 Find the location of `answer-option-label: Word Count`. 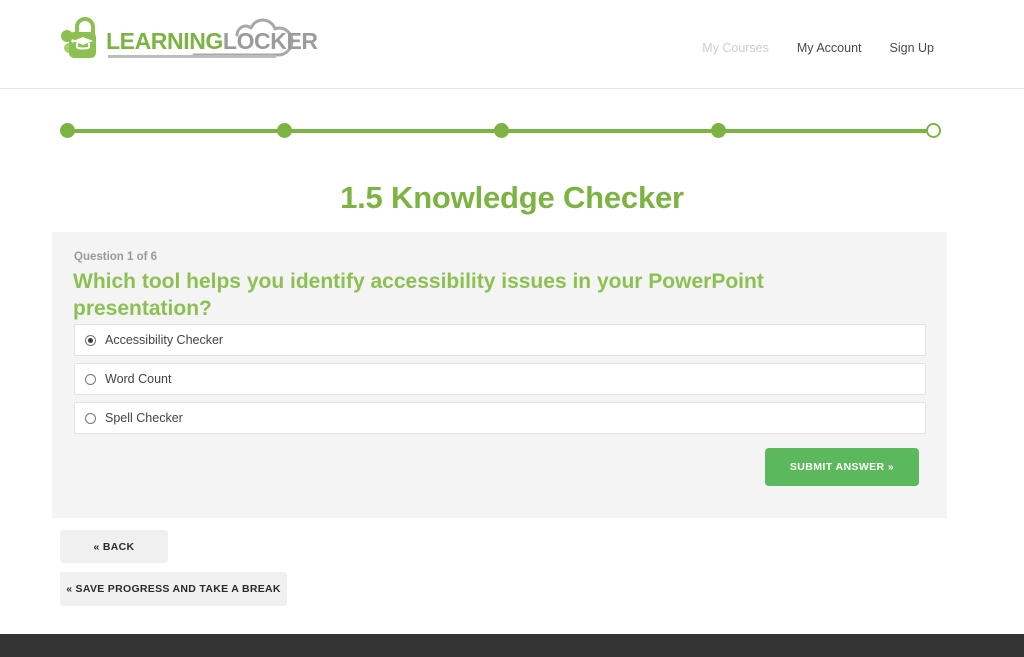

answer-option-label: Word Count is located at coordinates (138, 379).